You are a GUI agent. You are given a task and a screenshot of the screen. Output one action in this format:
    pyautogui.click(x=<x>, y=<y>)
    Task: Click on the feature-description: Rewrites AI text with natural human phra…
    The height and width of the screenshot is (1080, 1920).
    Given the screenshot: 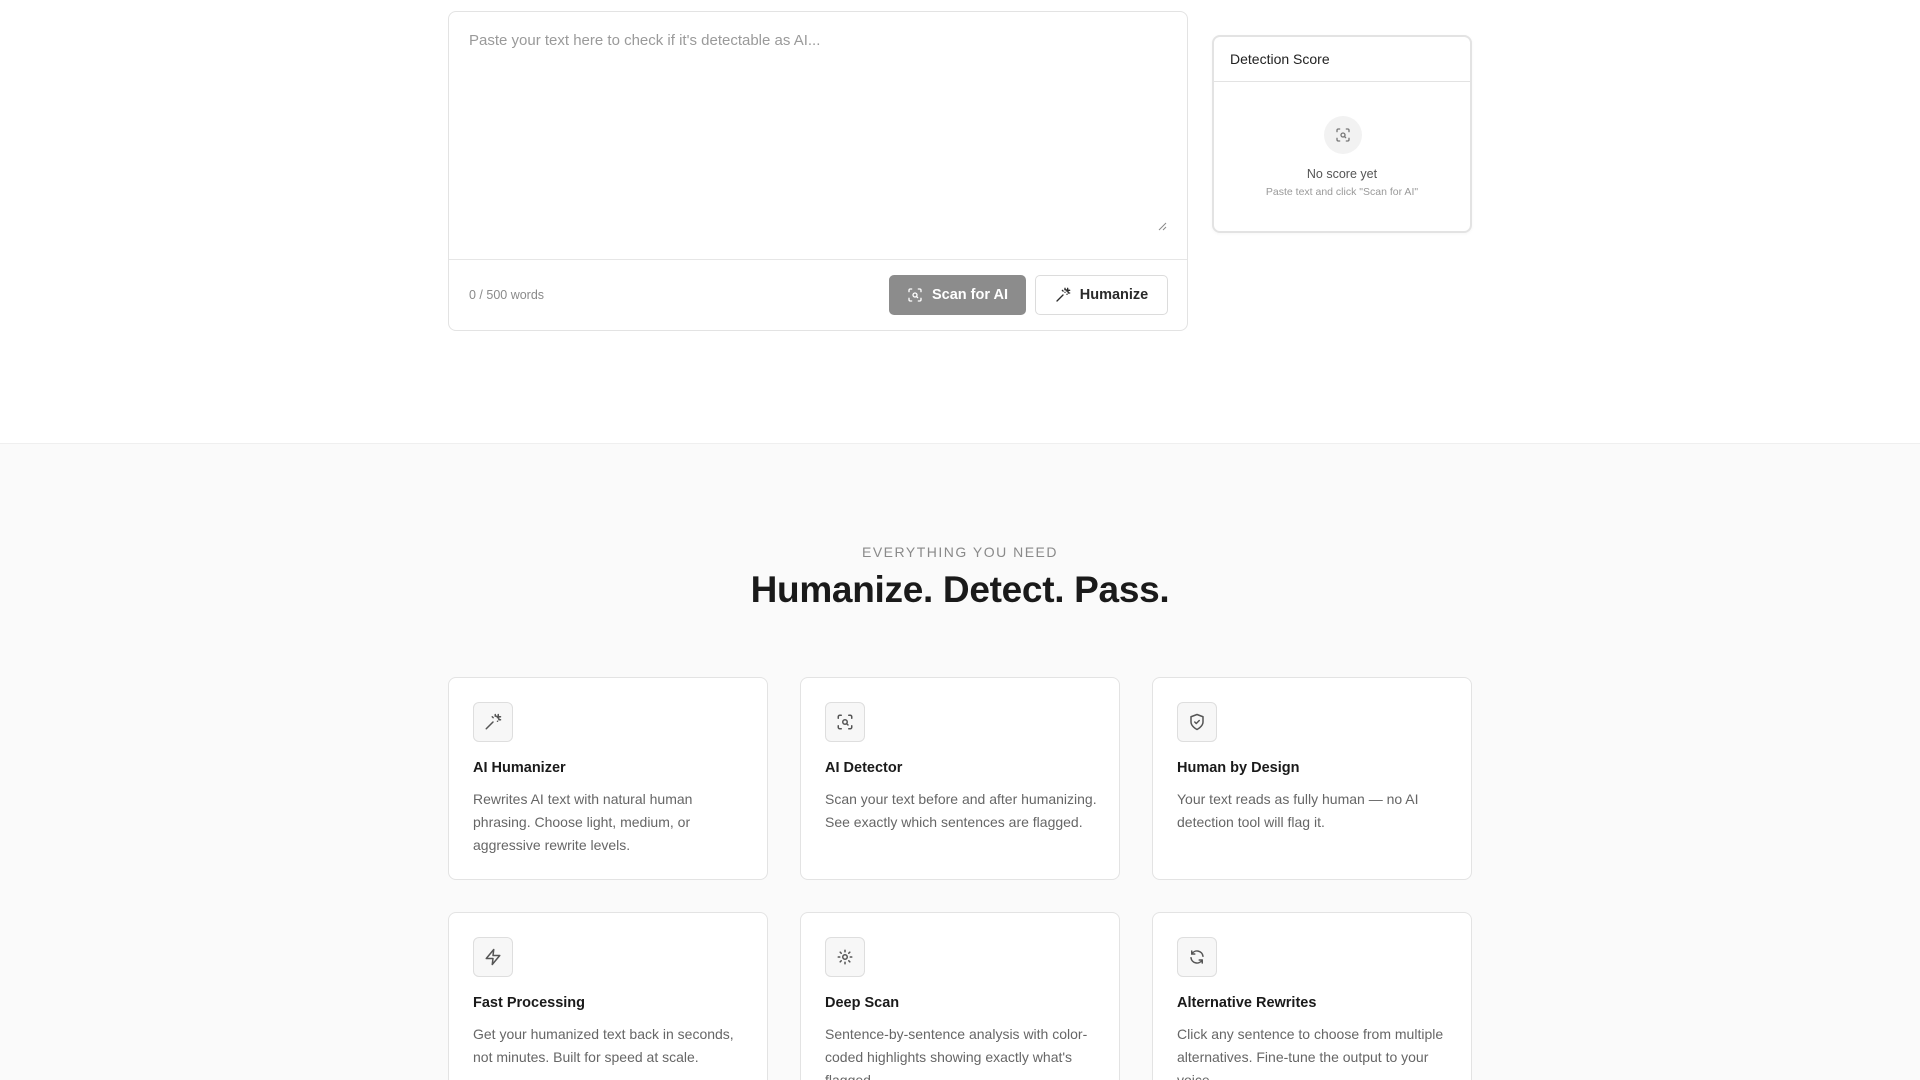 What is the action you would take?
    pyautogui.click(x=583, y=822)
    